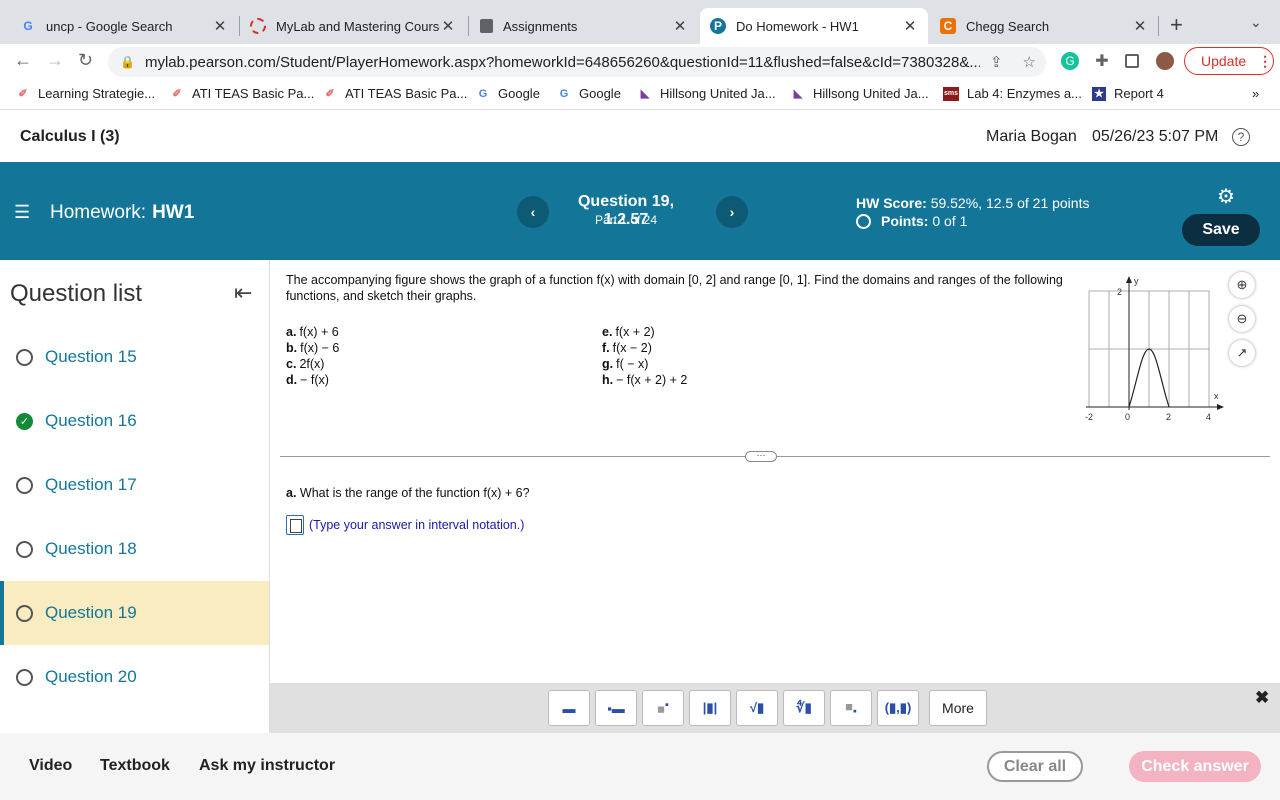 The image size is (1280, 800). Describe the element at coordinates (1226, 196) in the screenshot. I see `gear-icon: ⚙` at that location.